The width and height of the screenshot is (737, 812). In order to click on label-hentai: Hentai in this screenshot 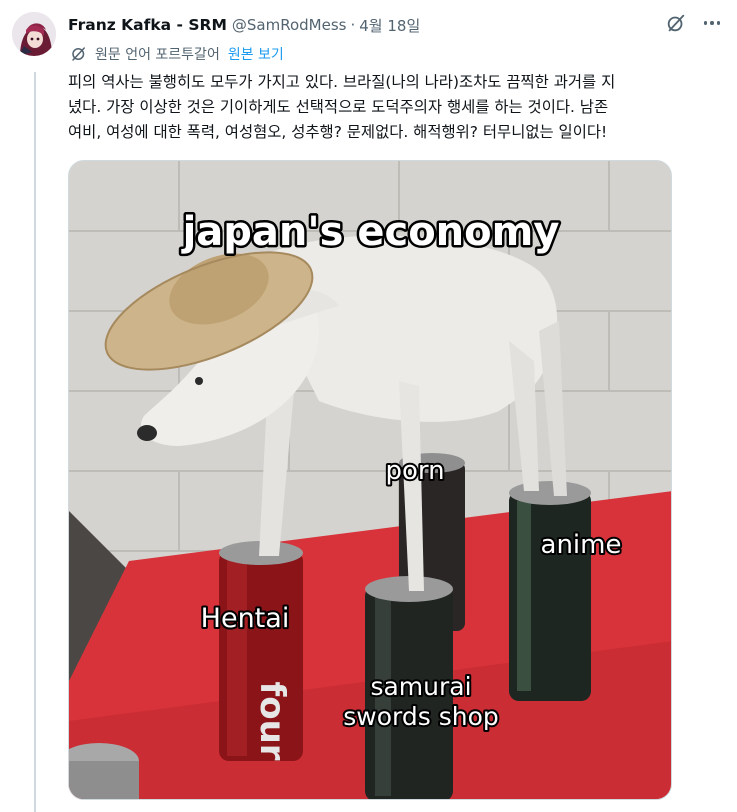, I will do `click(245, 618)`.